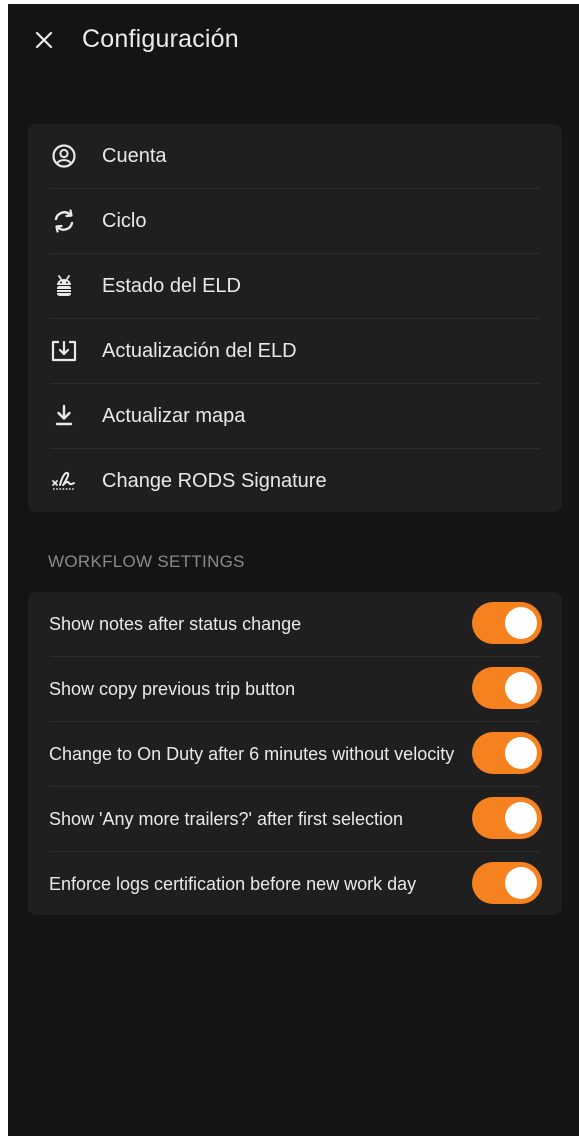 This screenshot has width=579, height=1136. I want to click on menu-item-actualizacion-del-eld: Actualización del ELD, so click(295, 351).